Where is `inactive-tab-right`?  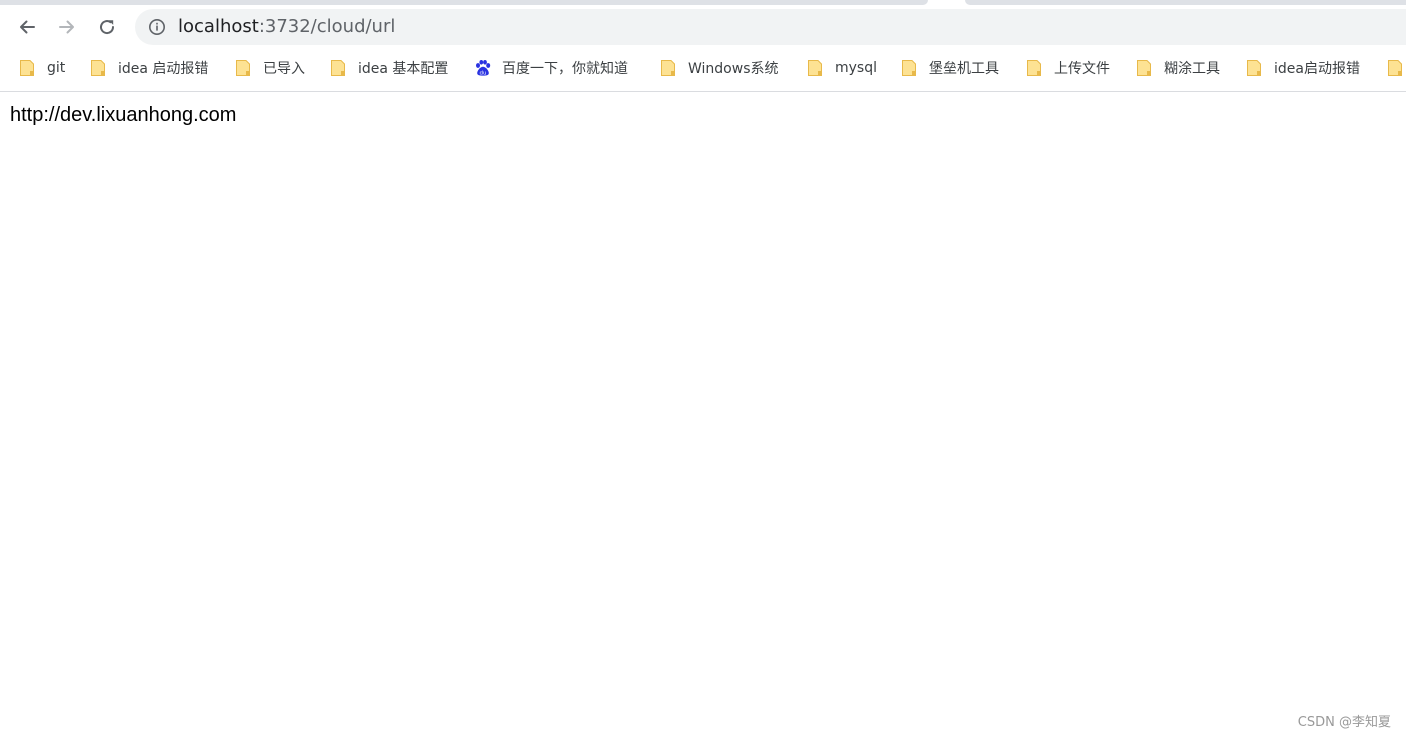 inactive-tab-right is located at coordinates (1185, 2).